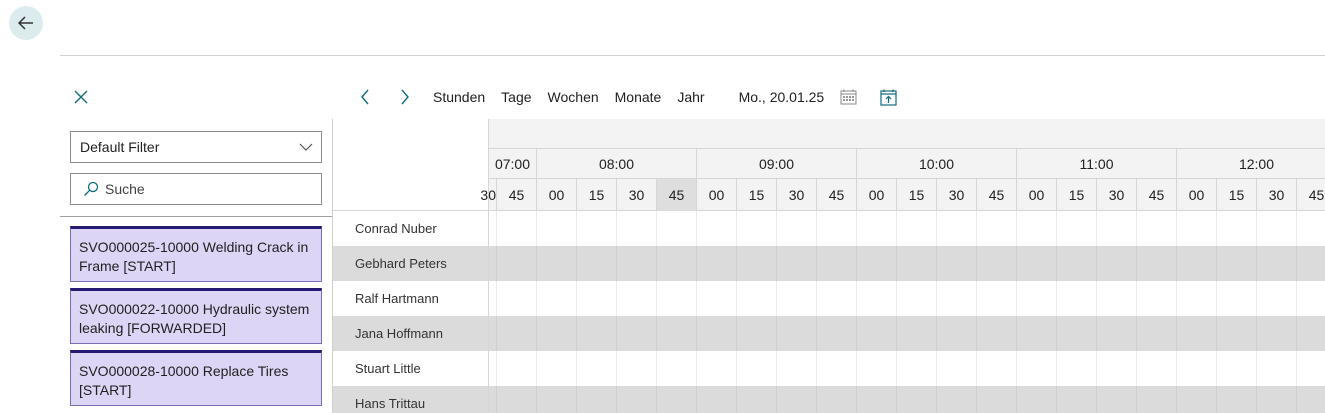 This screenshot has width=1325, height=413. What do you see at coordinates (782, 97) in the screenshot?
I see `current-date-label: Mo., 20.01.25` at bounding box center [782, 97].